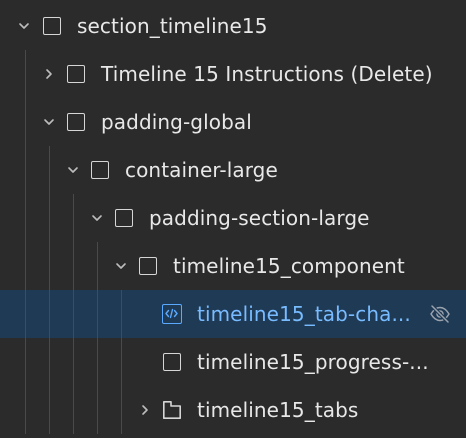  I want to click on tree-row-label: padding-global, so click(176, 122).